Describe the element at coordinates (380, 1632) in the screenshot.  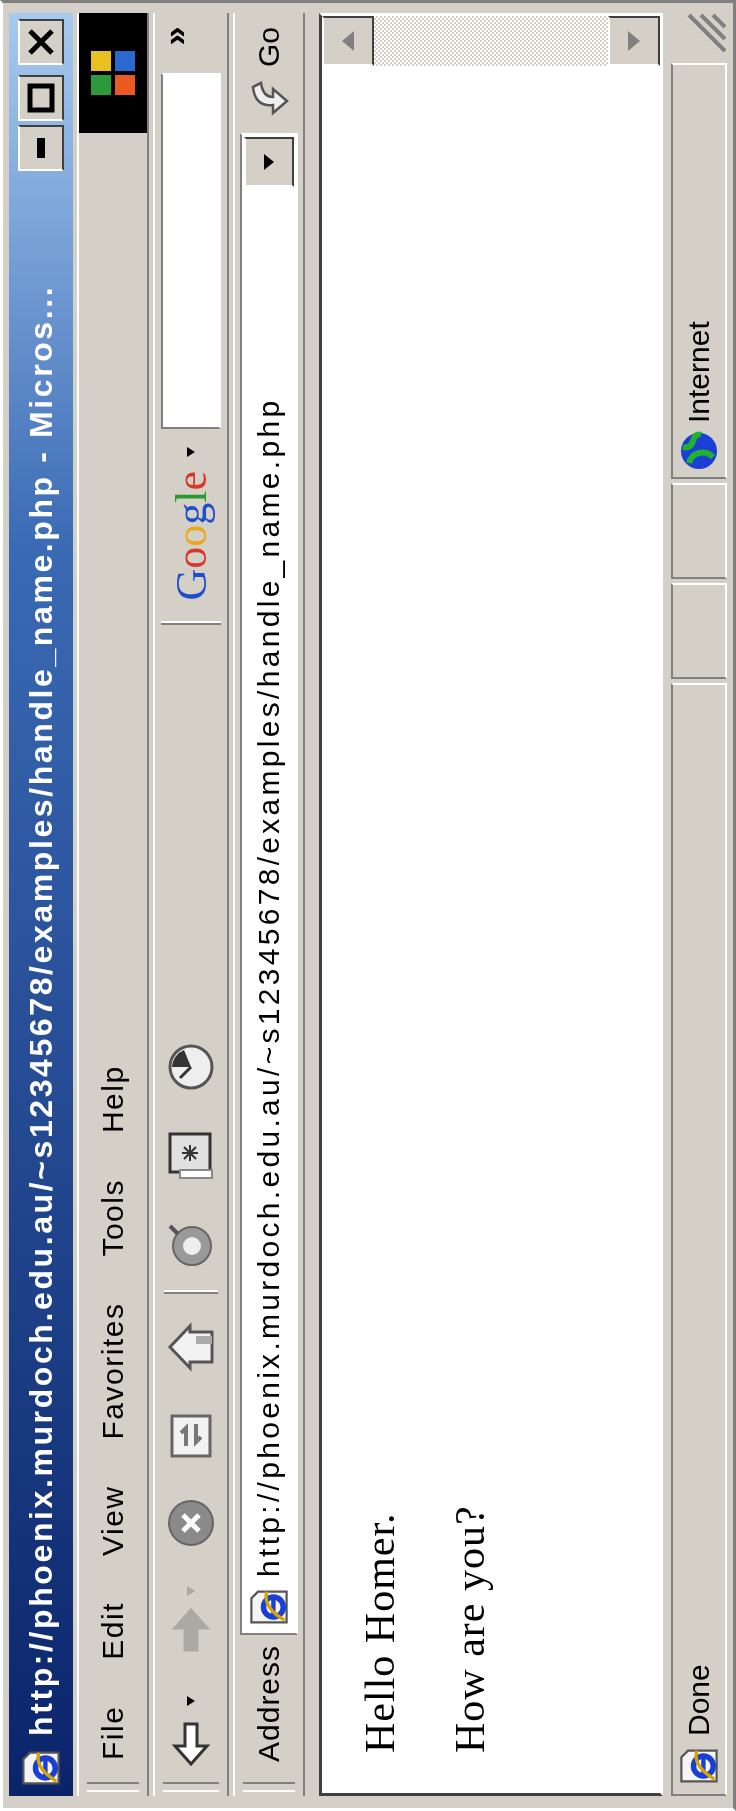
I see `page-paragraph: Hello Homer.` at that location.